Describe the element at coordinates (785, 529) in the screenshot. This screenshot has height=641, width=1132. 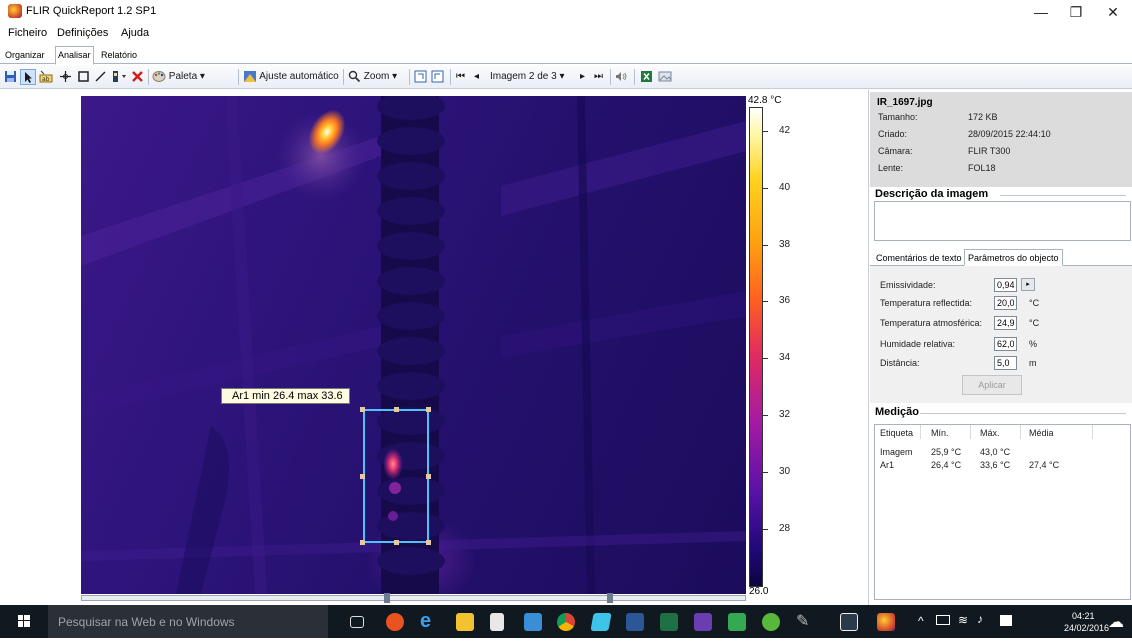
I see `scale-tick-label: 28` at that location.